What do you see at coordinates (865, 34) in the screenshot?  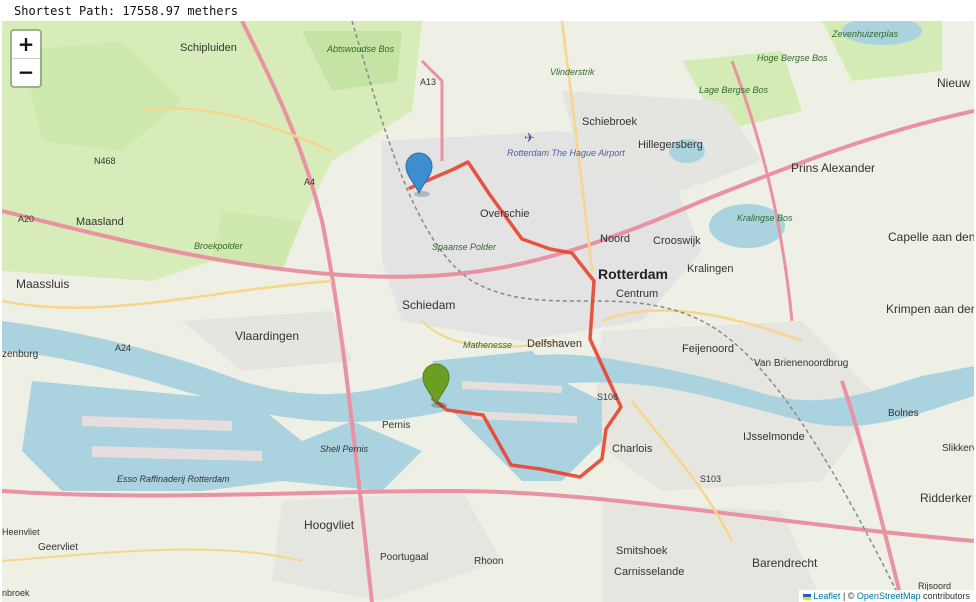 I see `label-zevenhuizer: Zevenhuizerplas` at bounding box center [865, 34].